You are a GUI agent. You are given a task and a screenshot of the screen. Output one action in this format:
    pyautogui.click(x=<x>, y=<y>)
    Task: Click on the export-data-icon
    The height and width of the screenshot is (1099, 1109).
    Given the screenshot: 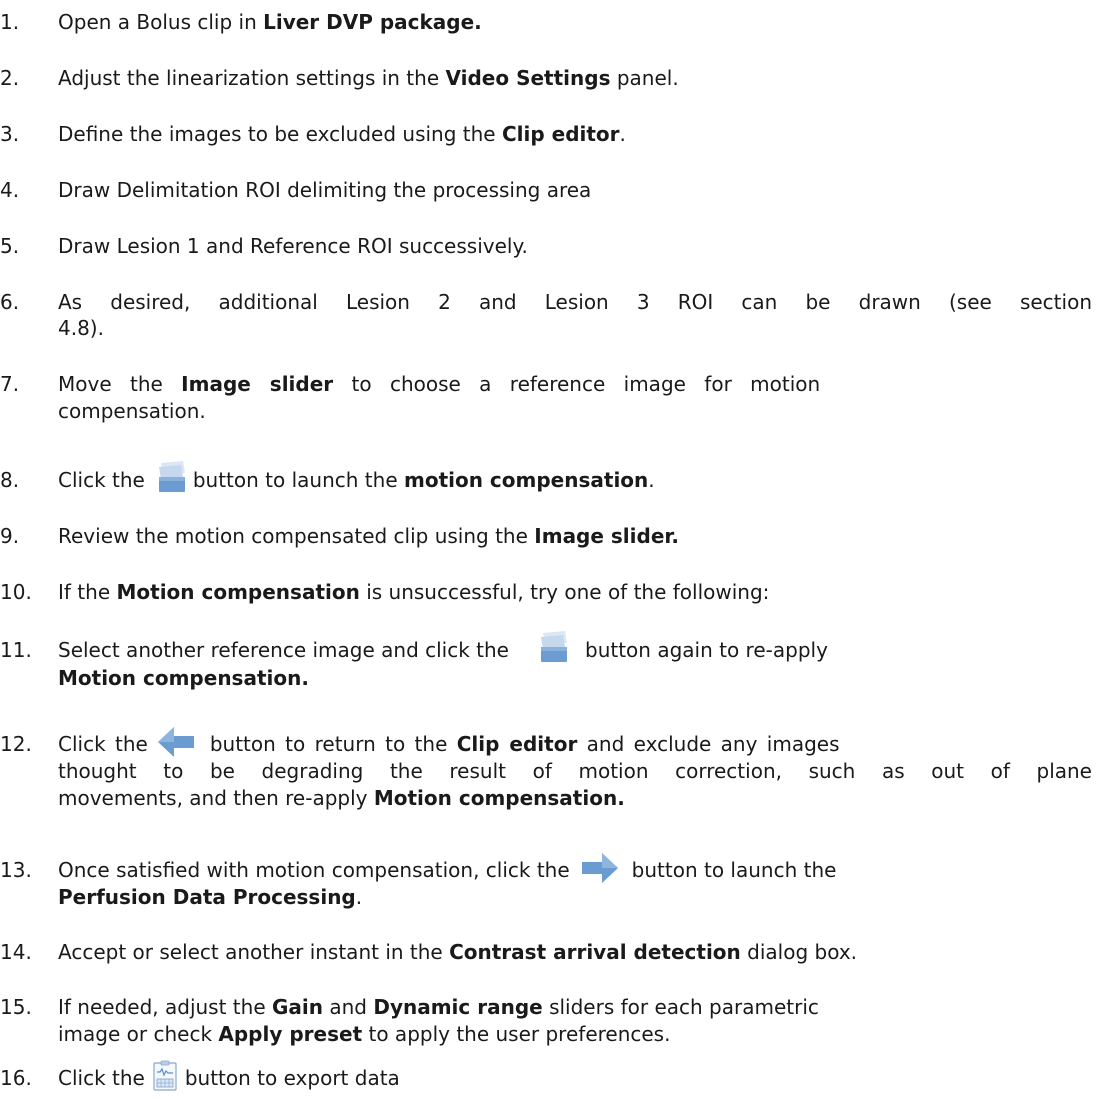 What is the action you would take?
    pyautogui.click(x=165, y=1076)
    